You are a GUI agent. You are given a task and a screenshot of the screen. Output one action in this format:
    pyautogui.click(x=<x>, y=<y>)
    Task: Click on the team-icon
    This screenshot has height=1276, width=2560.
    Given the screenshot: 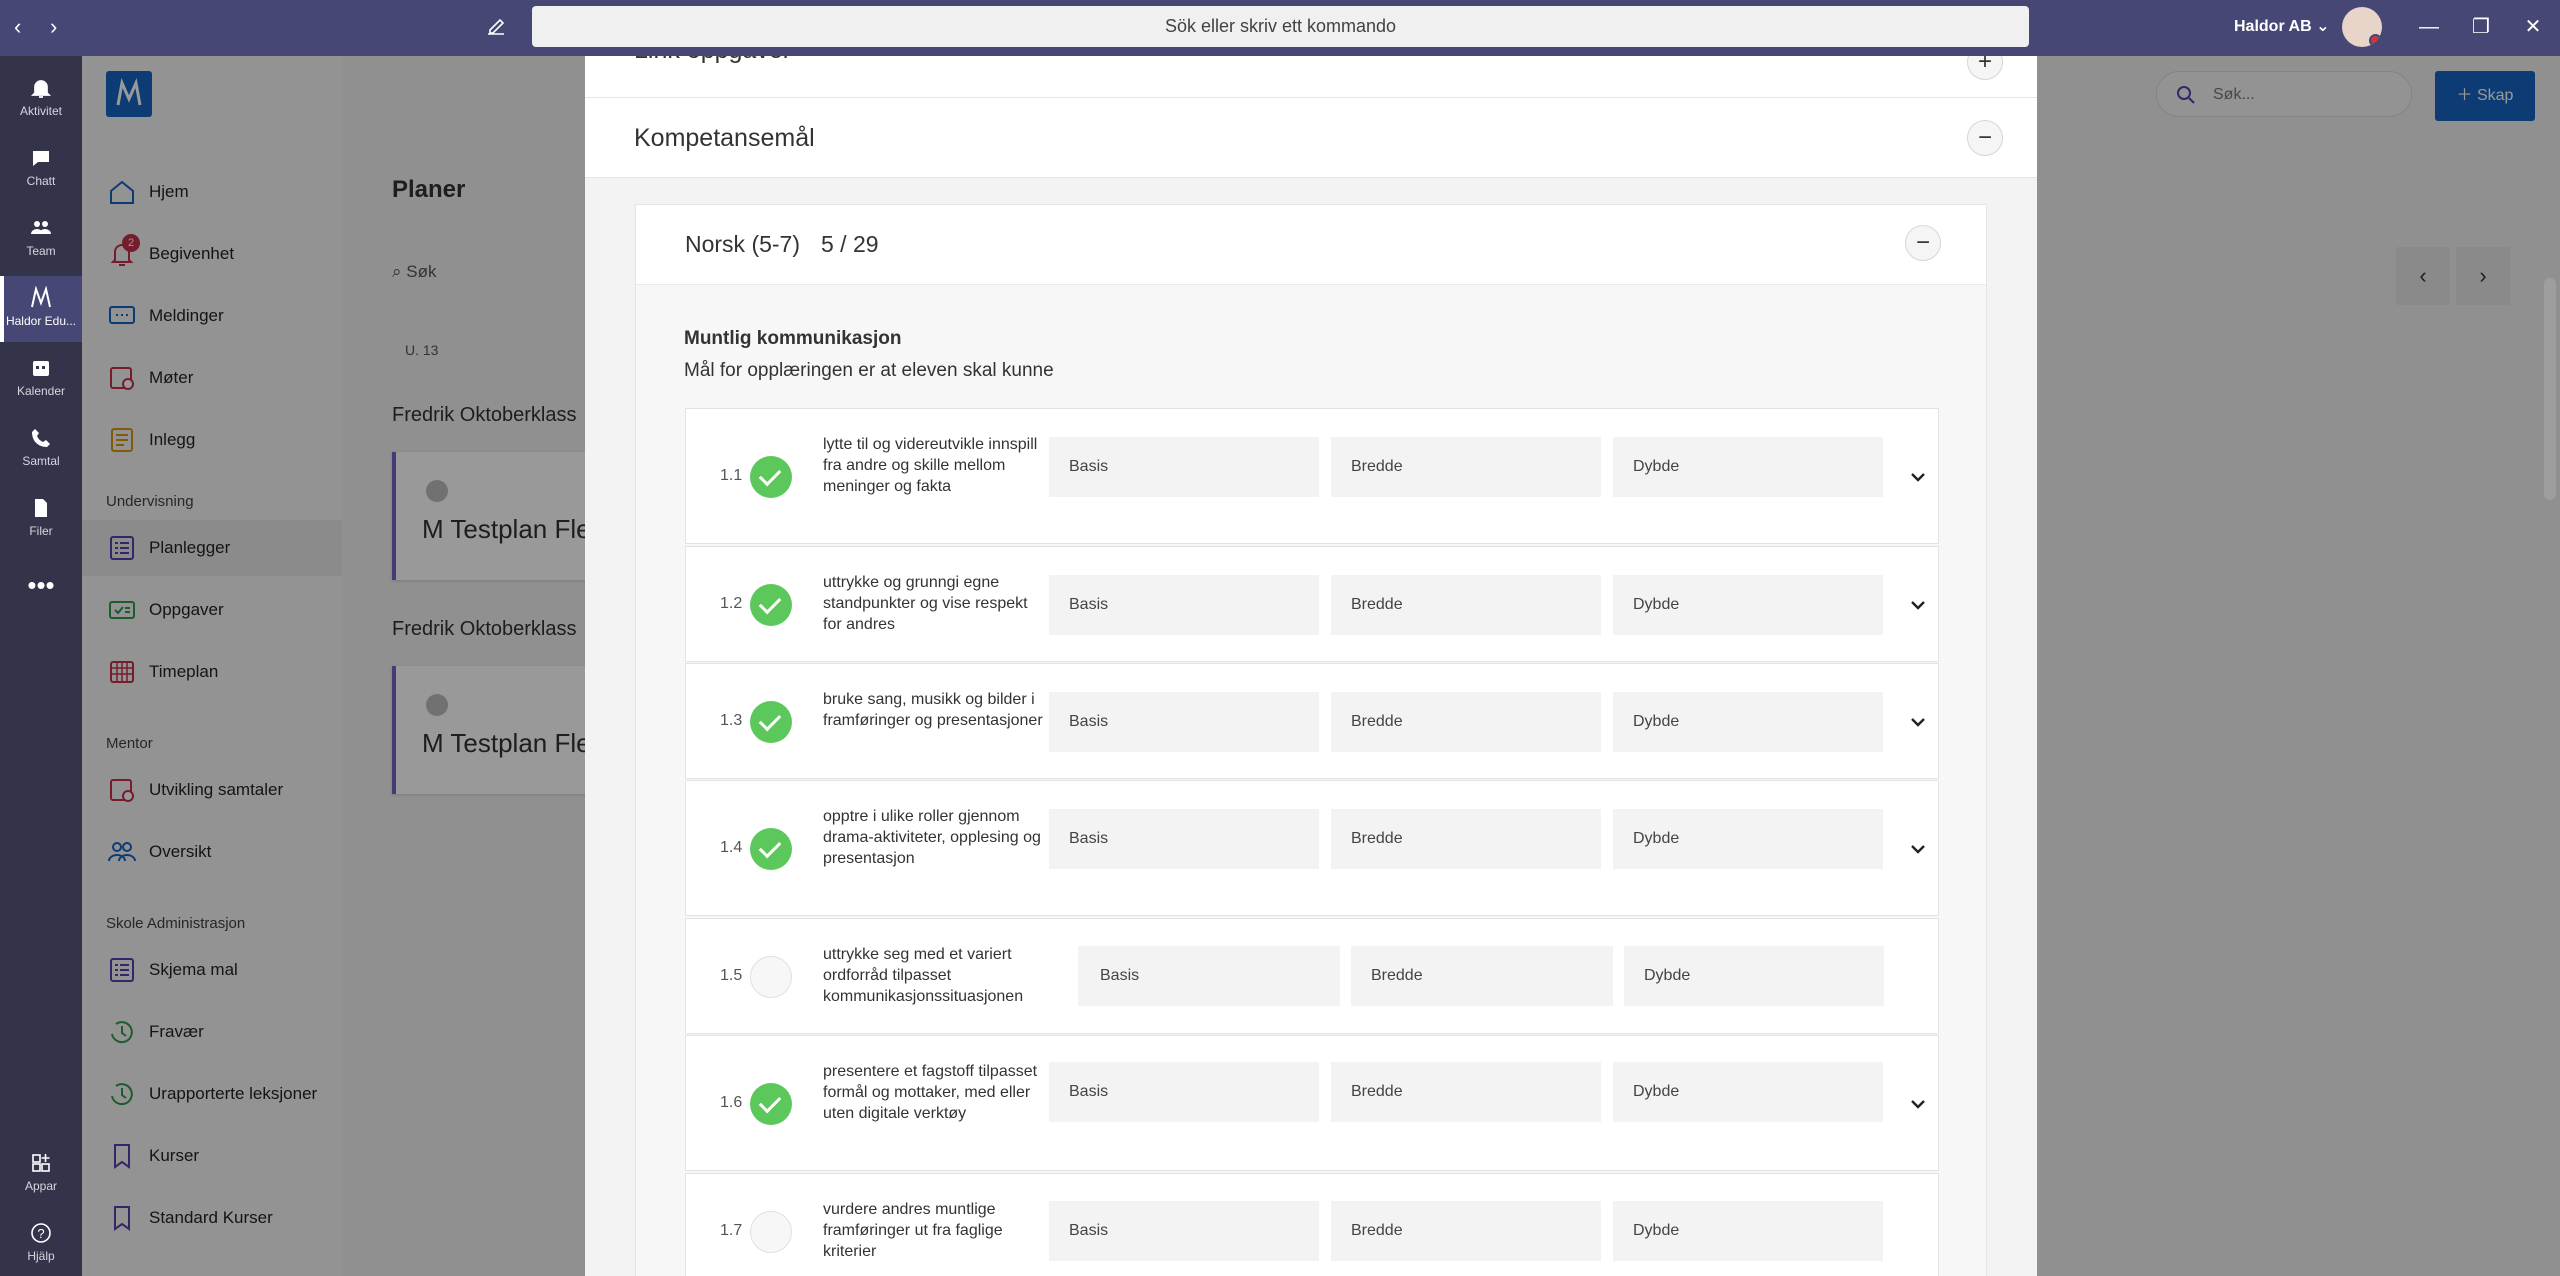 What is the action you would take?
    pyautogui.click(x=41, y=227)
    